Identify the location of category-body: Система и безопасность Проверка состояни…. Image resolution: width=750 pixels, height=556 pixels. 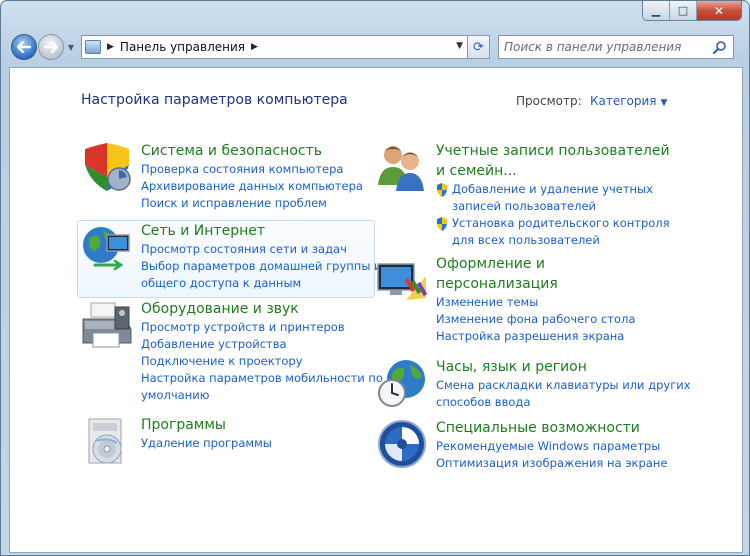
(252, 176).